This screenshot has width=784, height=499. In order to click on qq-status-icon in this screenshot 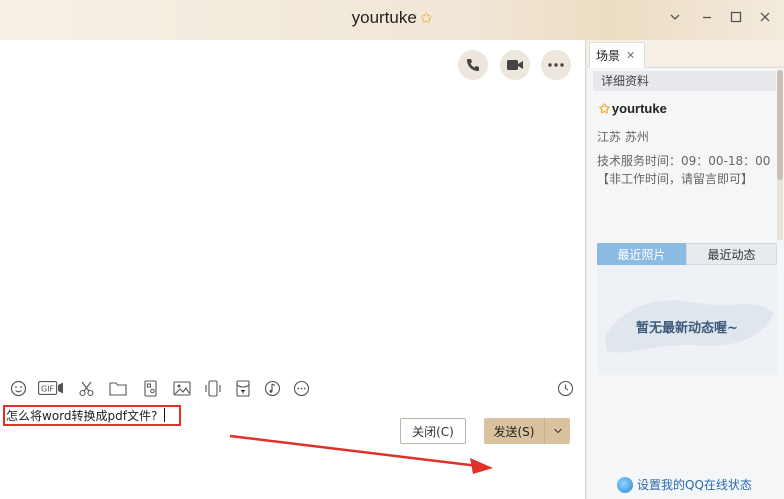, I will do `click(625, 484)`.